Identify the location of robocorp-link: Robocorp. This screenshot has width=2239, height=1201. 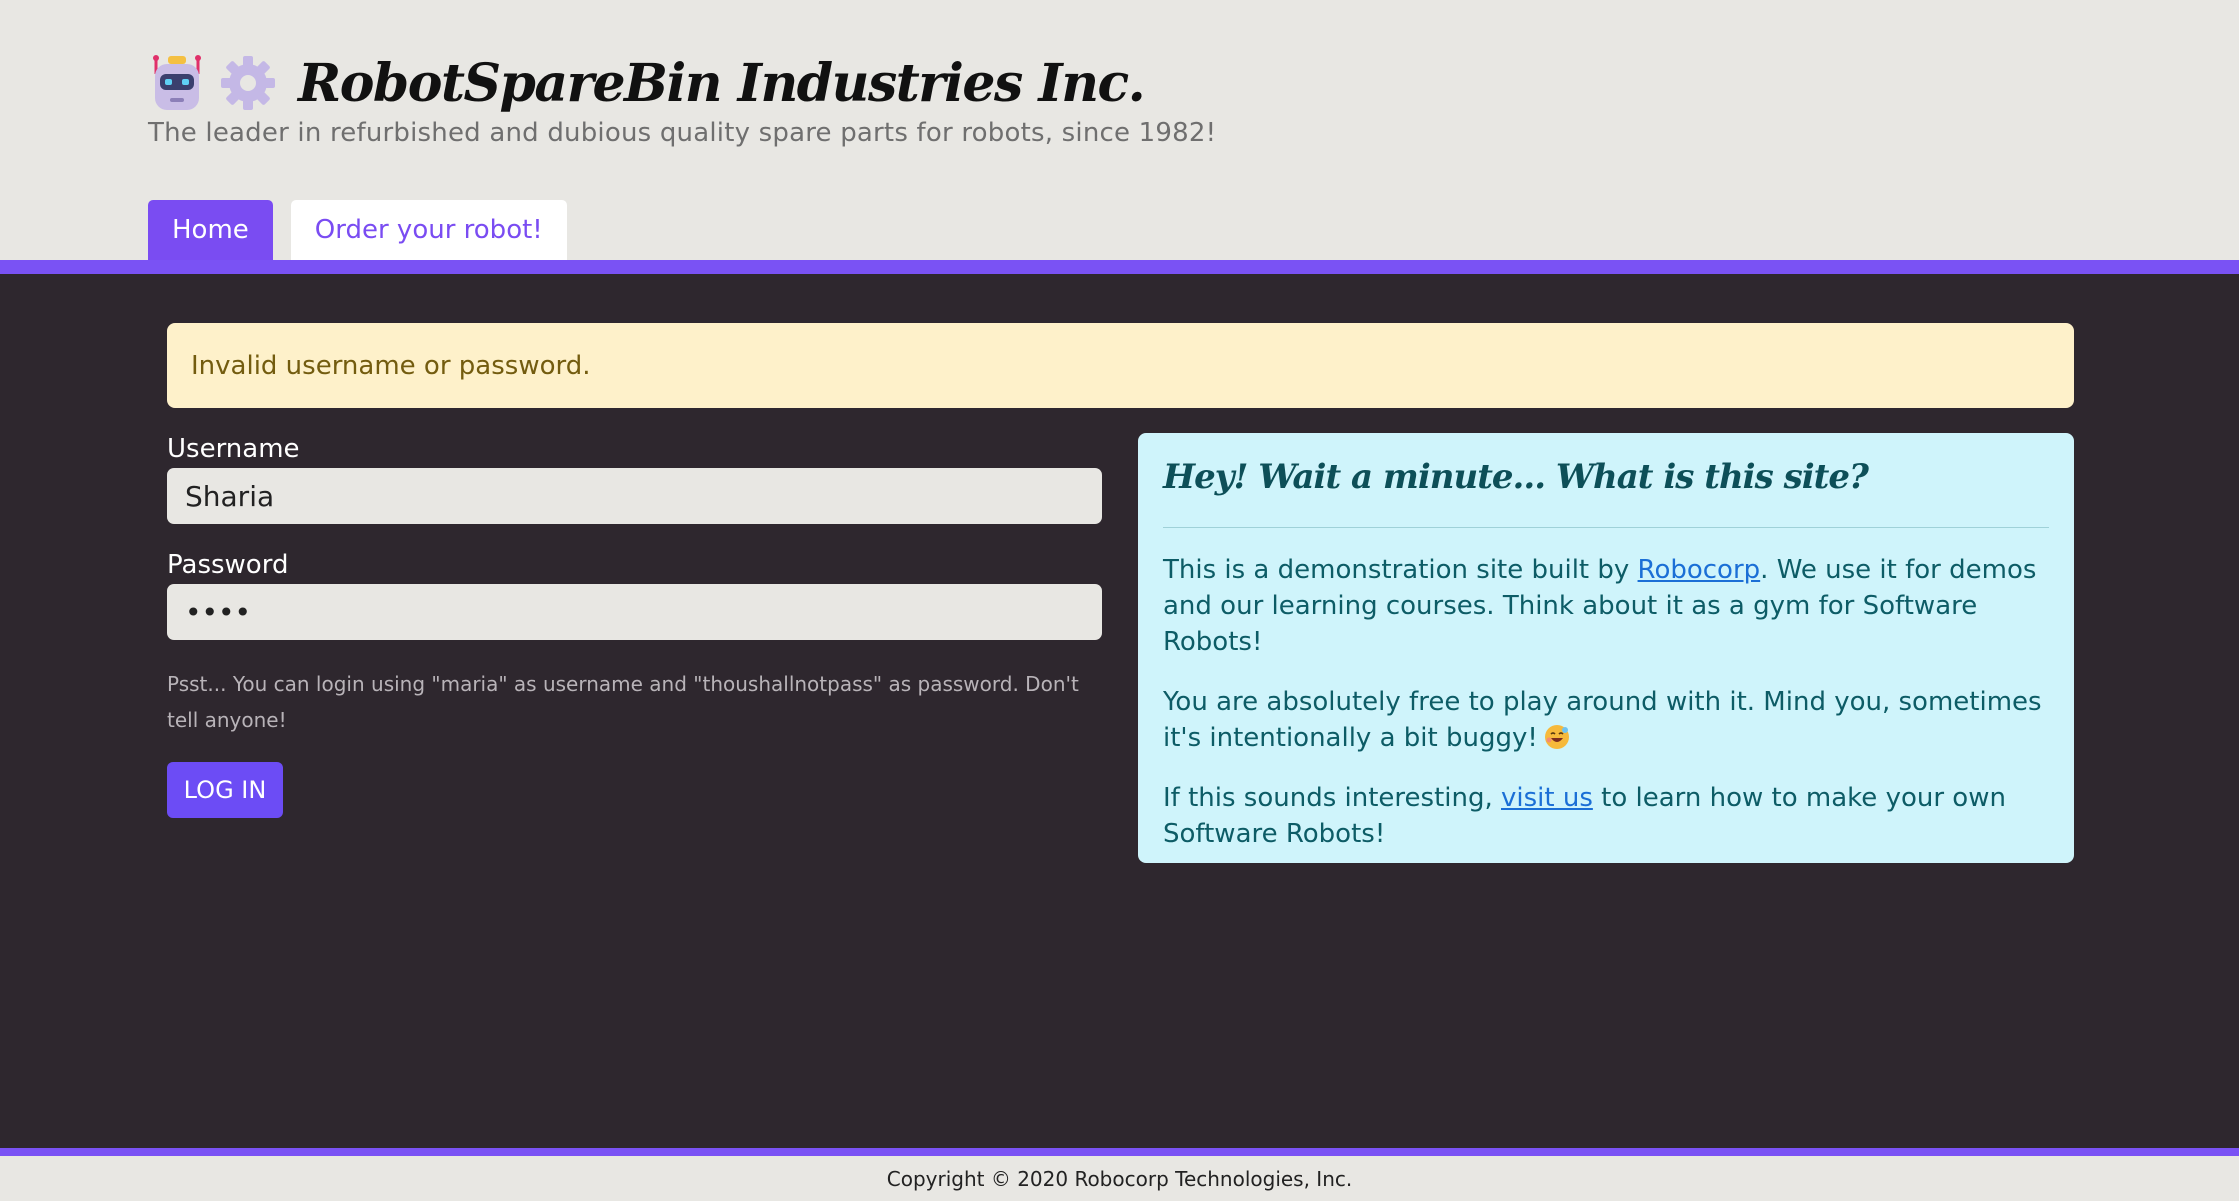
(1699, 570).